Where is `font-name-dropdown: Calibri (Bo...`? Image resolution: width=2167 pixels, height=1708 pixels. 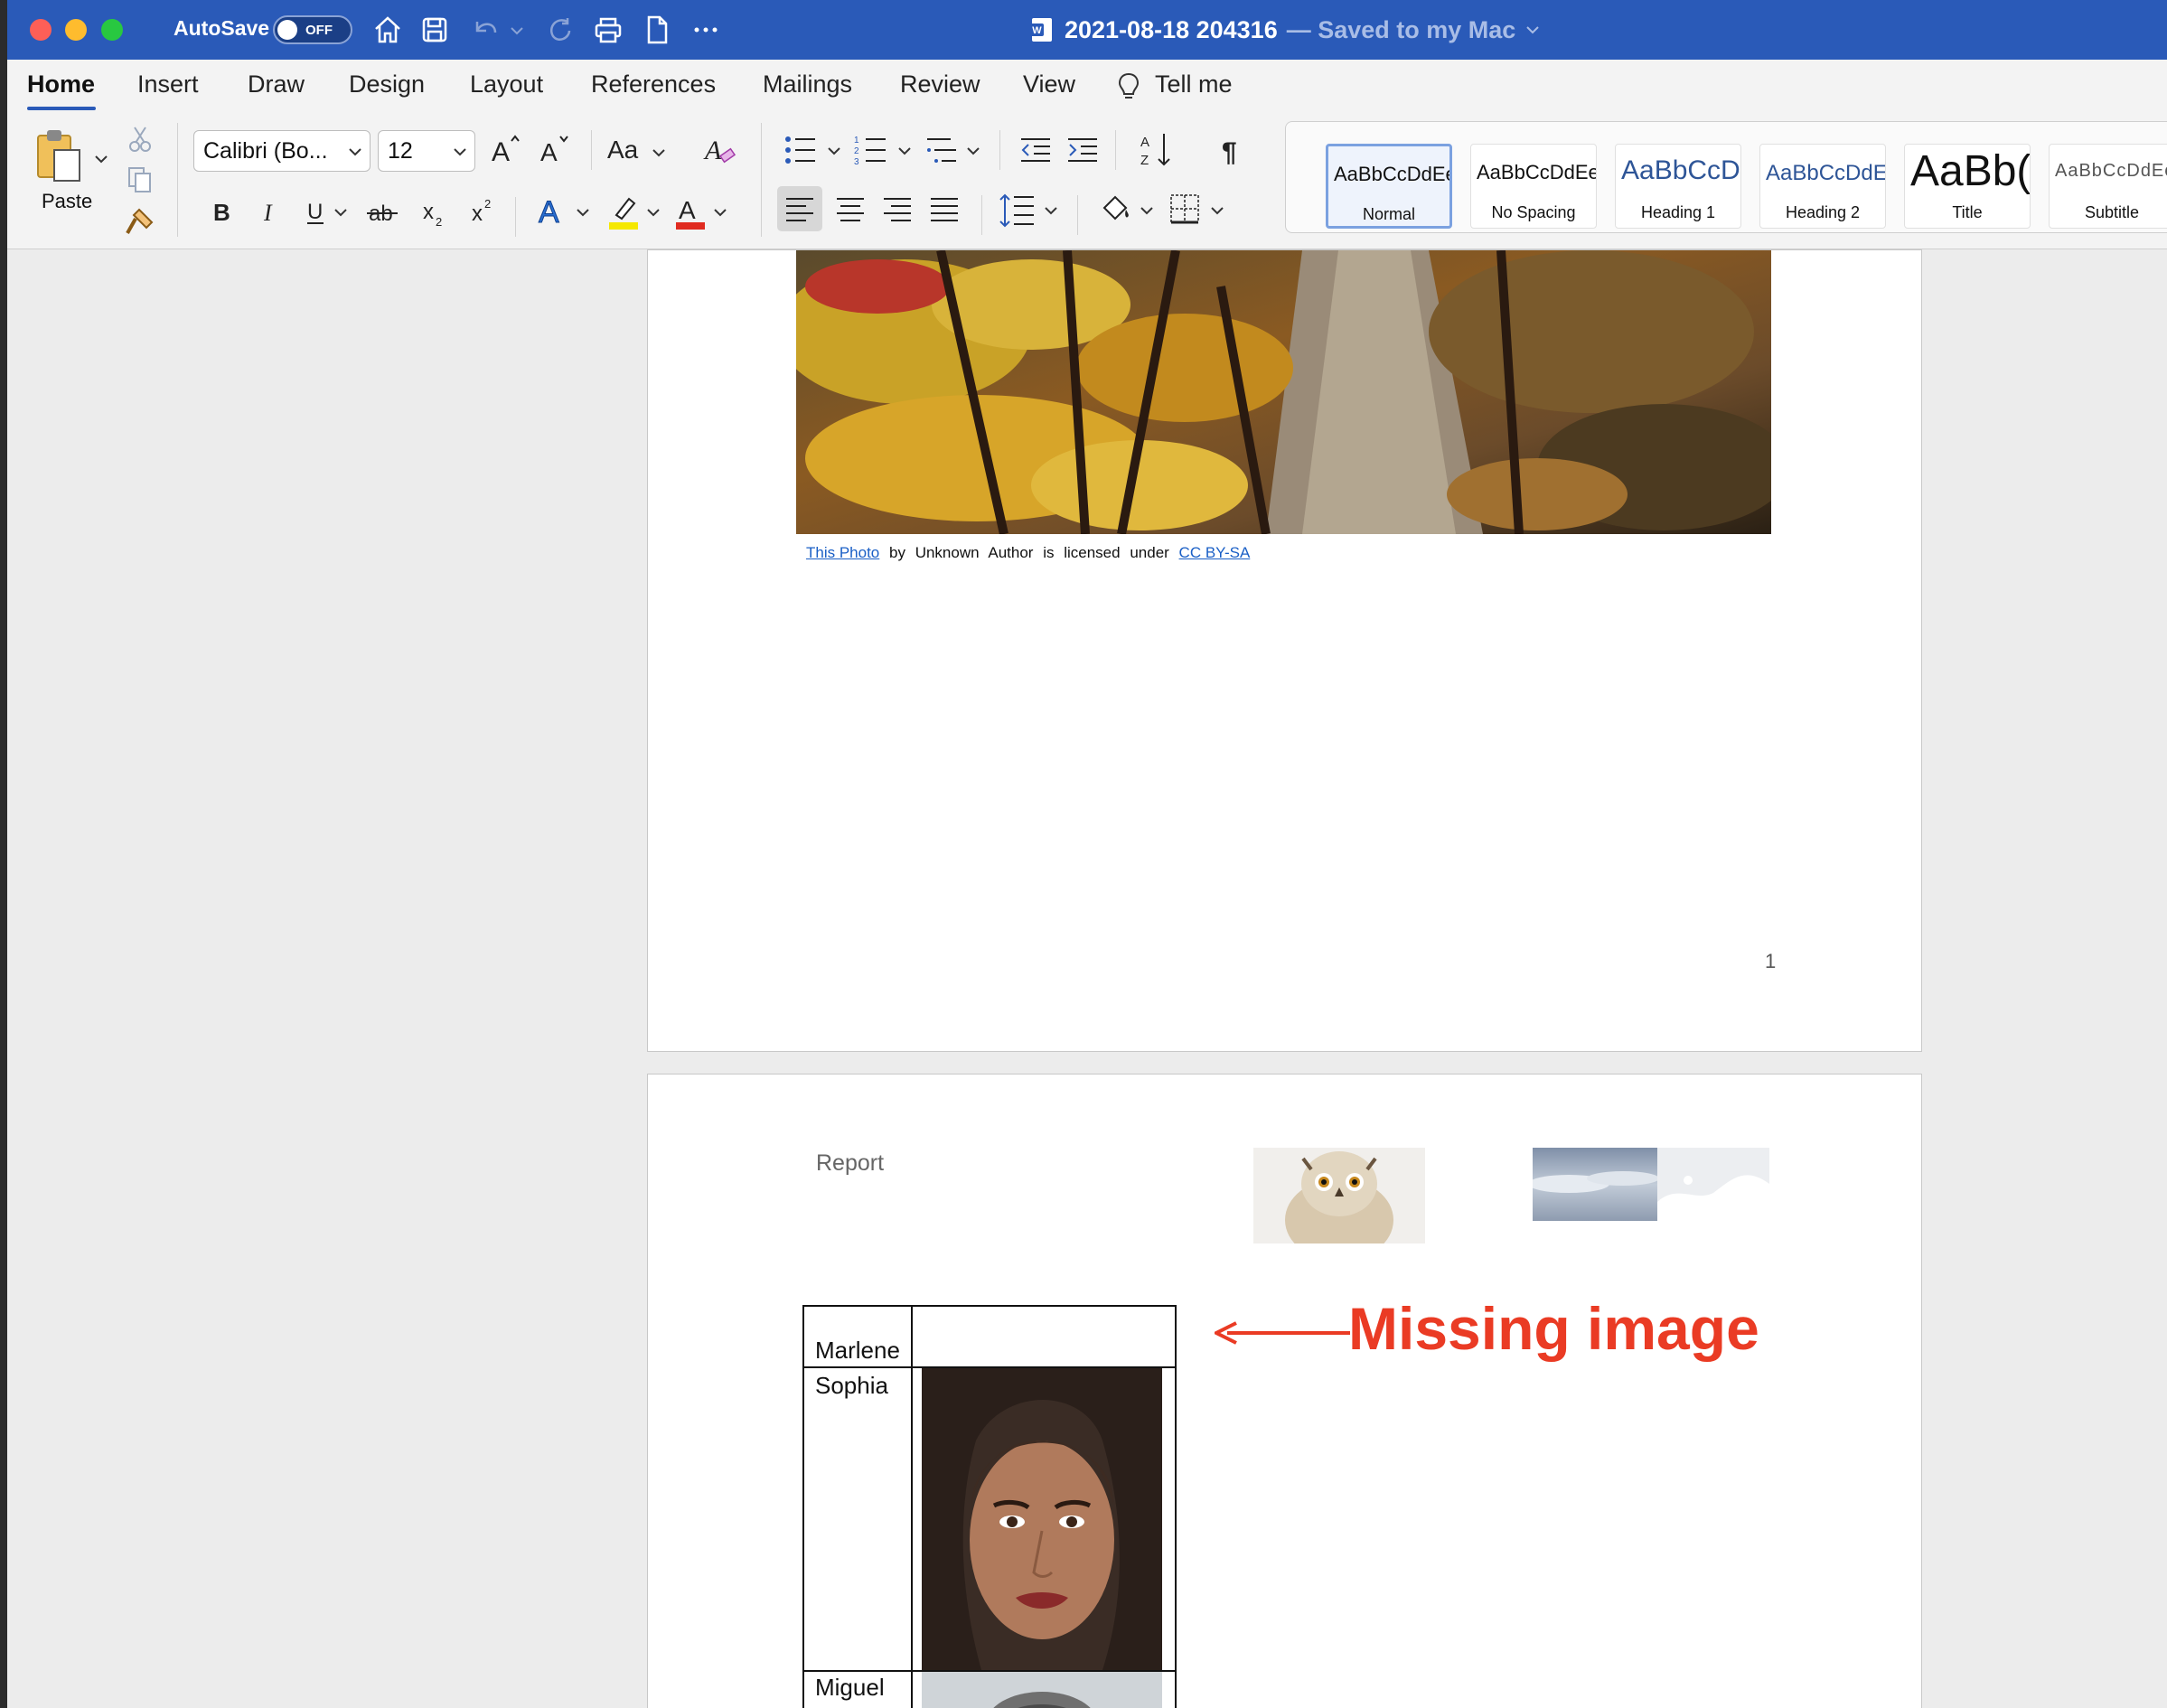
font-name-dropdown: Calibri (Bo... is located at coordinates (282, 151).